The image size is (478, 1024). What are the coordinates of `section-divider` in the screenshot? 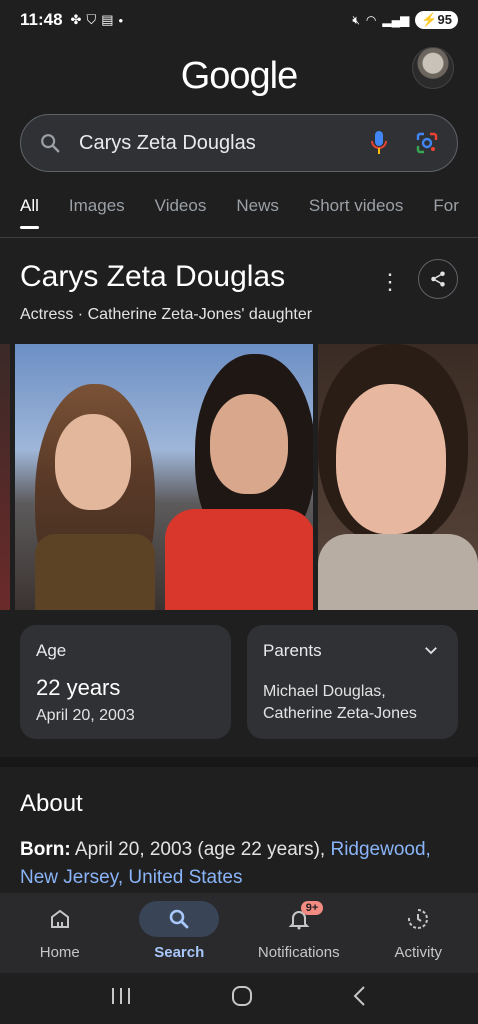 It's located at (239, 762).